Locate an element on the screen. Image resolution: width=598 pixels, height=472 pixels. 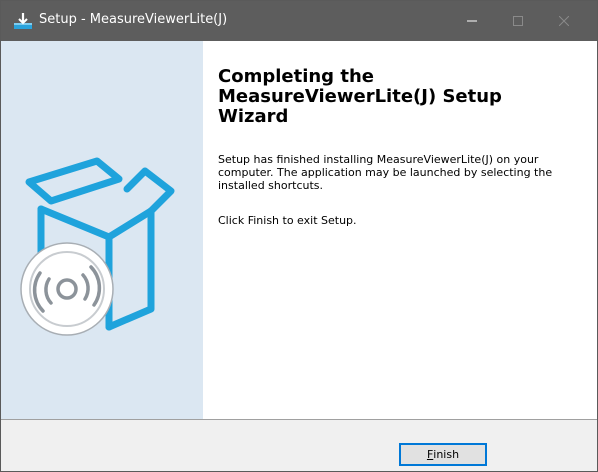
minimize-button is located at coordinates (472, 21).